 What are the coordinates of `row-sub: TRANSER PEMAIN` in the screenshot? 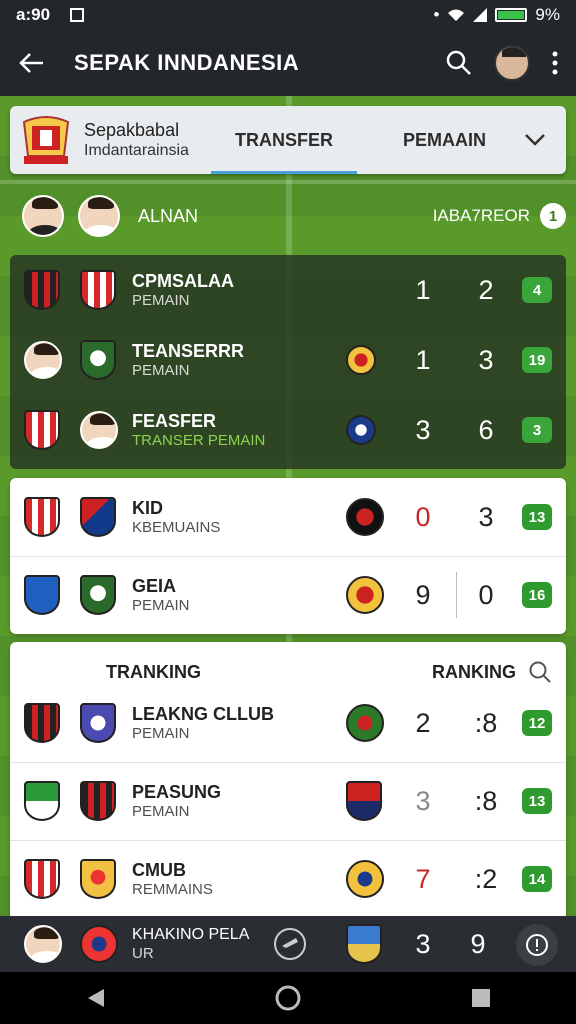 It's located at (199, 440).